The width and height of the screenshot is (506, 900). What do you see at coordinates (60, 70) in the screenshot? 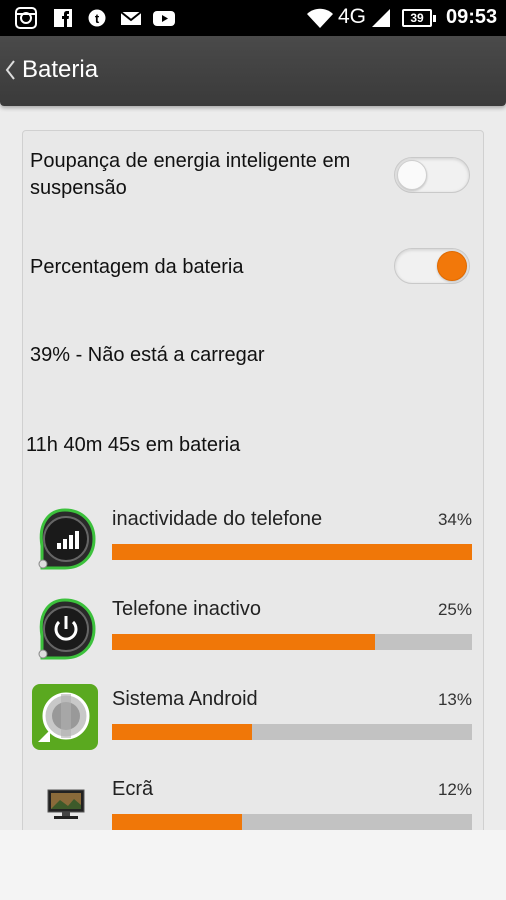
I see `page-title: Bateria` at bounding box center [60, 70].